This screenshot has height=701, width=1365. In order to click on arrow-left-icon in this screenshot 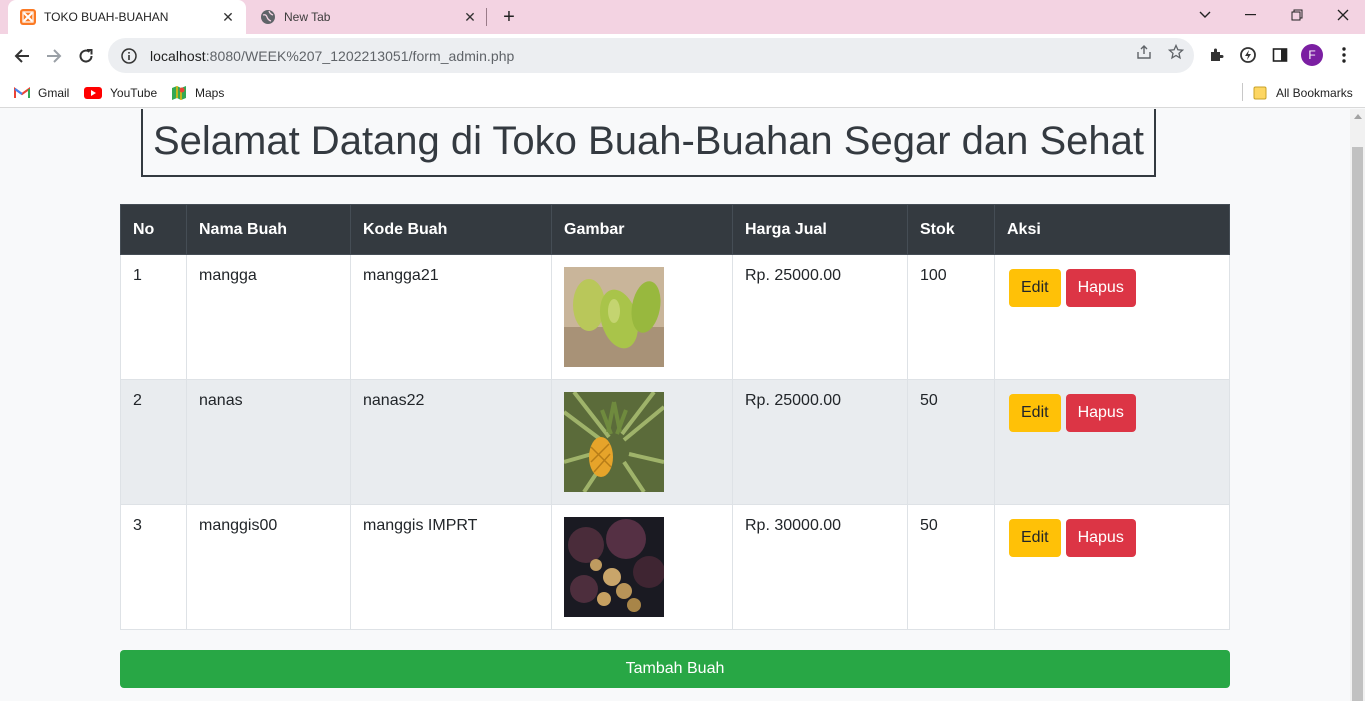, I will do `click(21, 56)`.